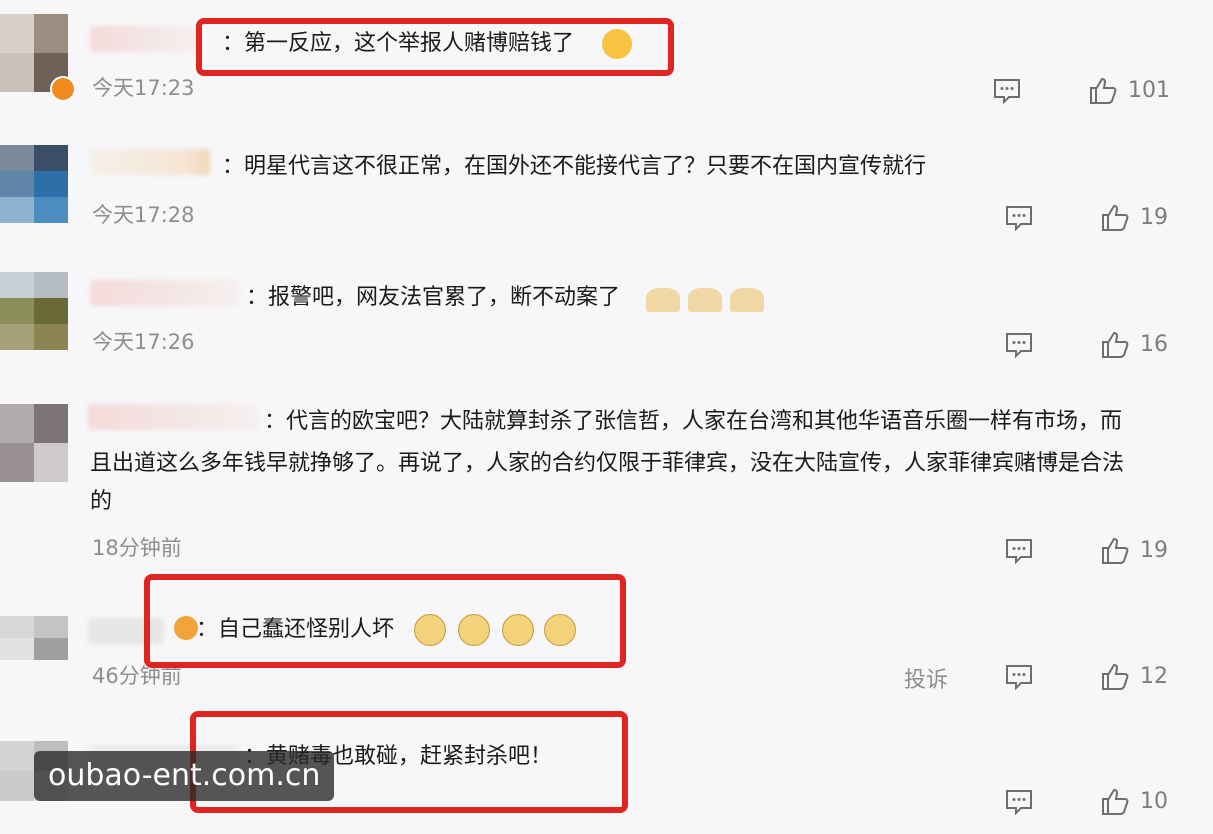  What do you see at coordinates (574, 166) in the screenshot?
I see `comment-text: ：明星代言这不很正常，在国外还不能接代言了？只要不在国内宣传就行` at bounding box center [574, 166].